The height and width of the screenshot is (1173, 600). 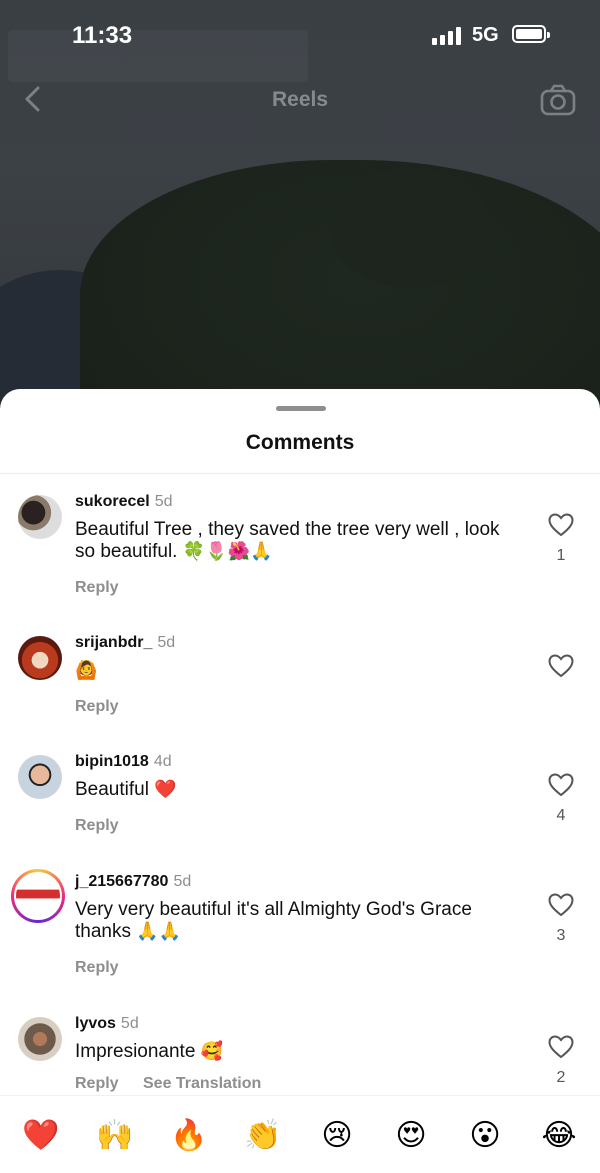 I want to click on comment-text: 🙆, so click(x=295, y=671).